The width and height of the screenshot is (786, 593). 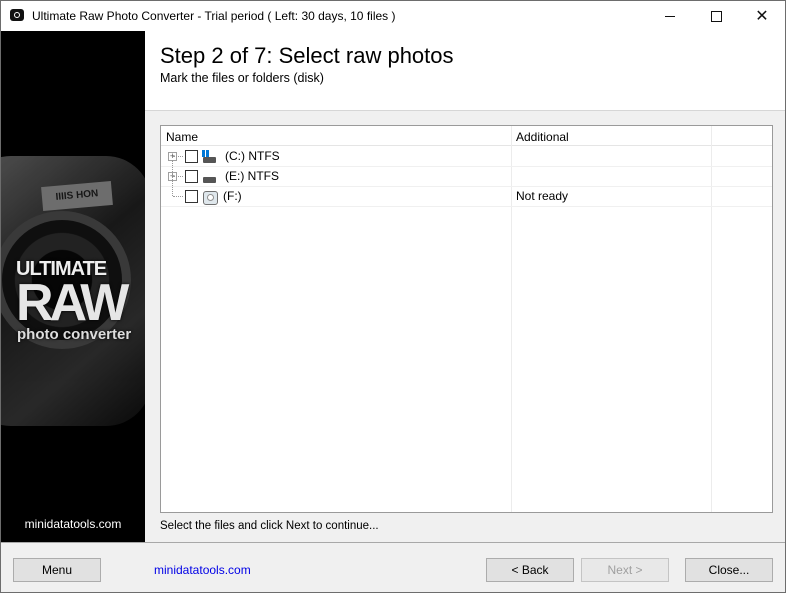 I want to click on logo-raw-text: RAW, so click(x=72, y=303).